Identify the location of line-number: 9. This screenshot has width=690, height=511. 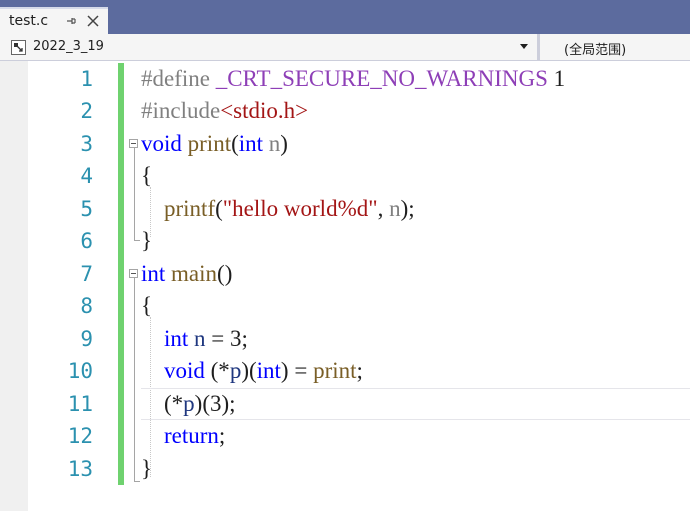
(86, 339).